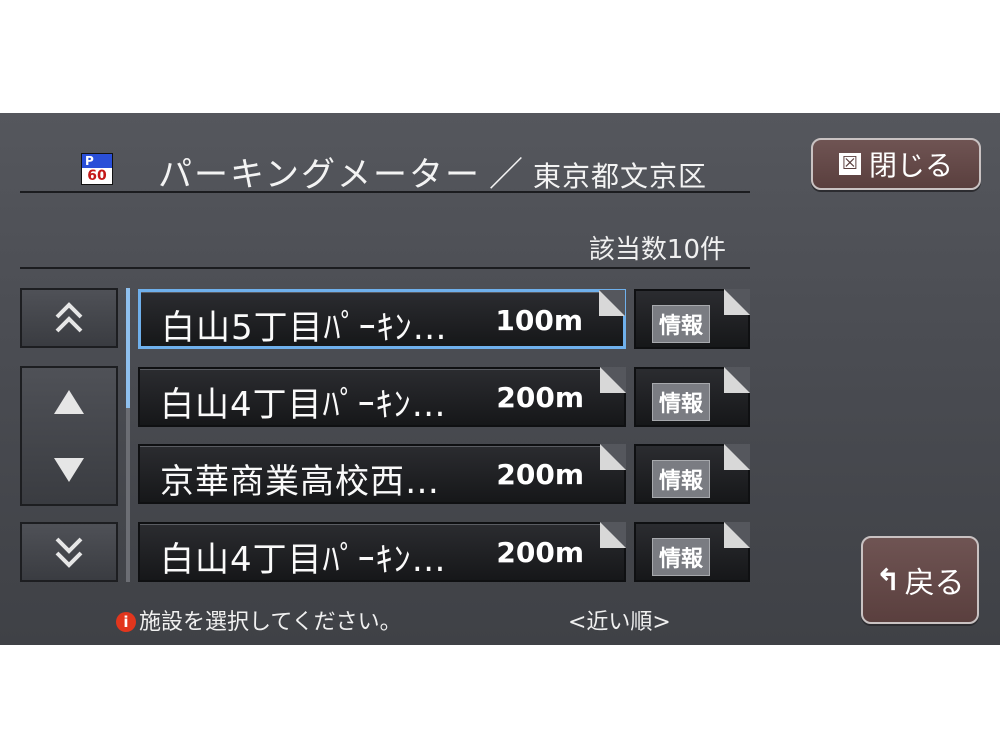 This screenshot has width=1000, height=750. Describe the element at coordinates (619, 176) in the screenshot. I see `area-name: 東京都文京区` at that location.